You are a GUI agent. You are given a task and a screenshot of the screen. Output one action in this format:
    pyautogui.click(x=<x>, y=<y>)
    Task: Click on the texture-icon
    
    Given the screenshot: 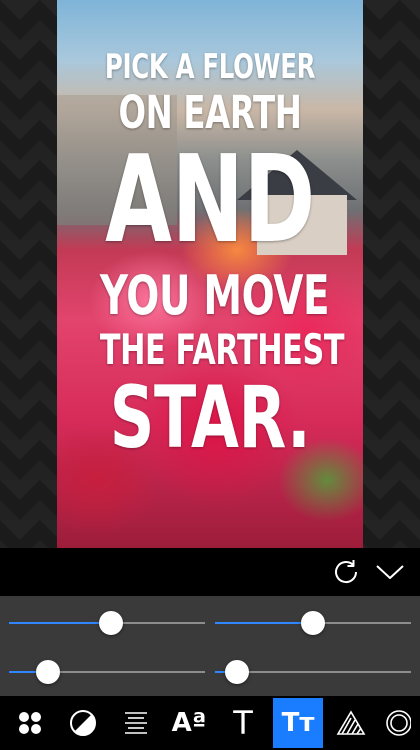 What is the action you would take?
    pyautogui.click(x=351, y=723)
    